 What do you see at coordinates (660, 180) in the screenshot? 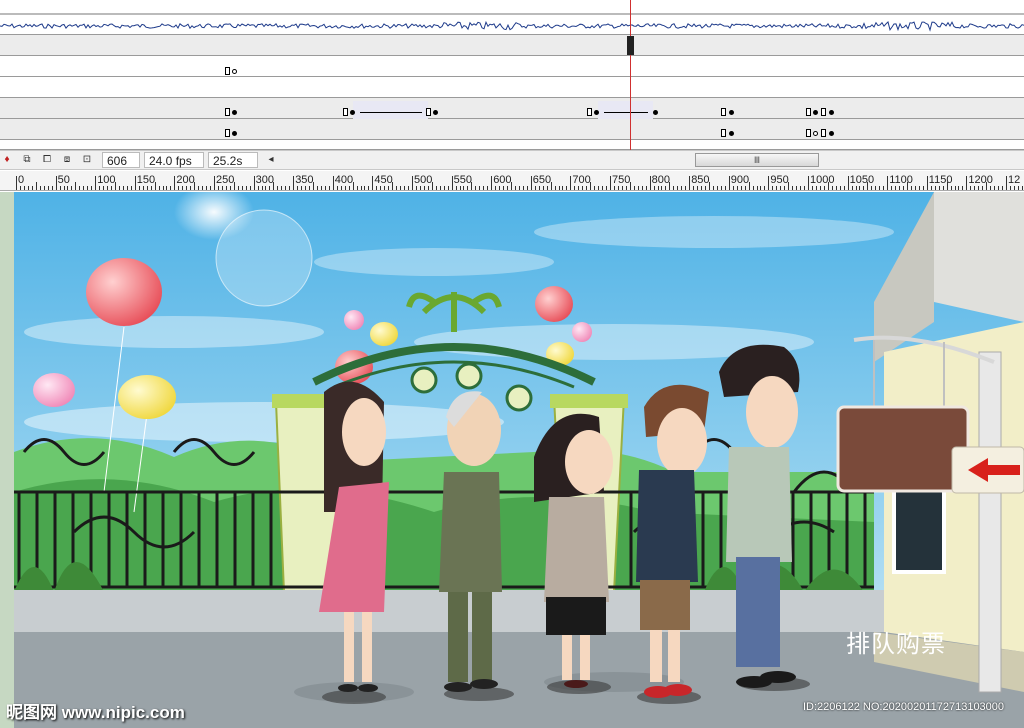
I see `ruler-label: 800` at bounding box center [660, 180].